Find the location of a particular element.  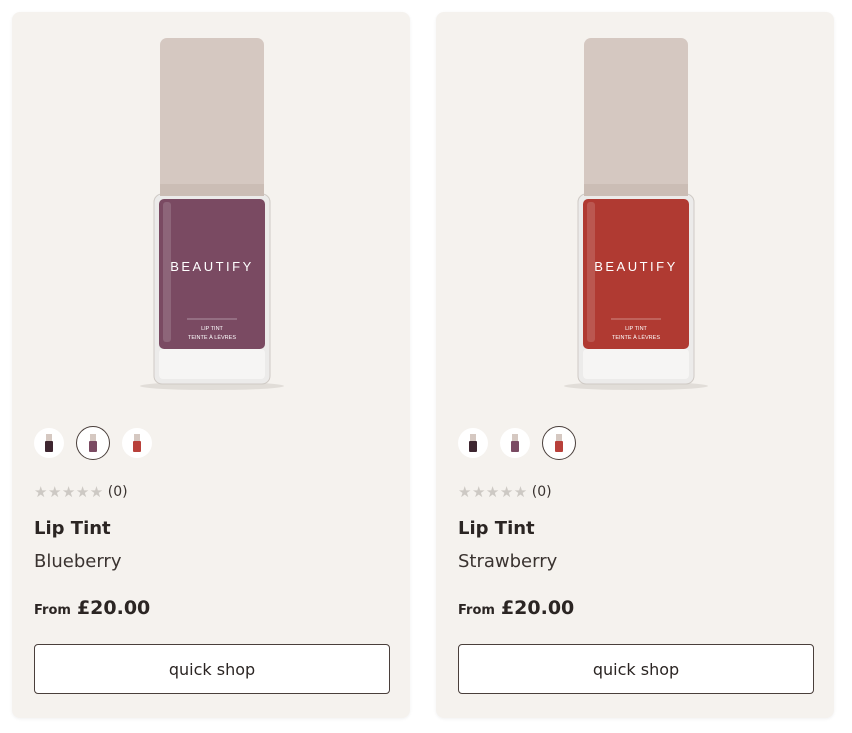

product-shade: Blueberry is located at coordinates (78, 561).